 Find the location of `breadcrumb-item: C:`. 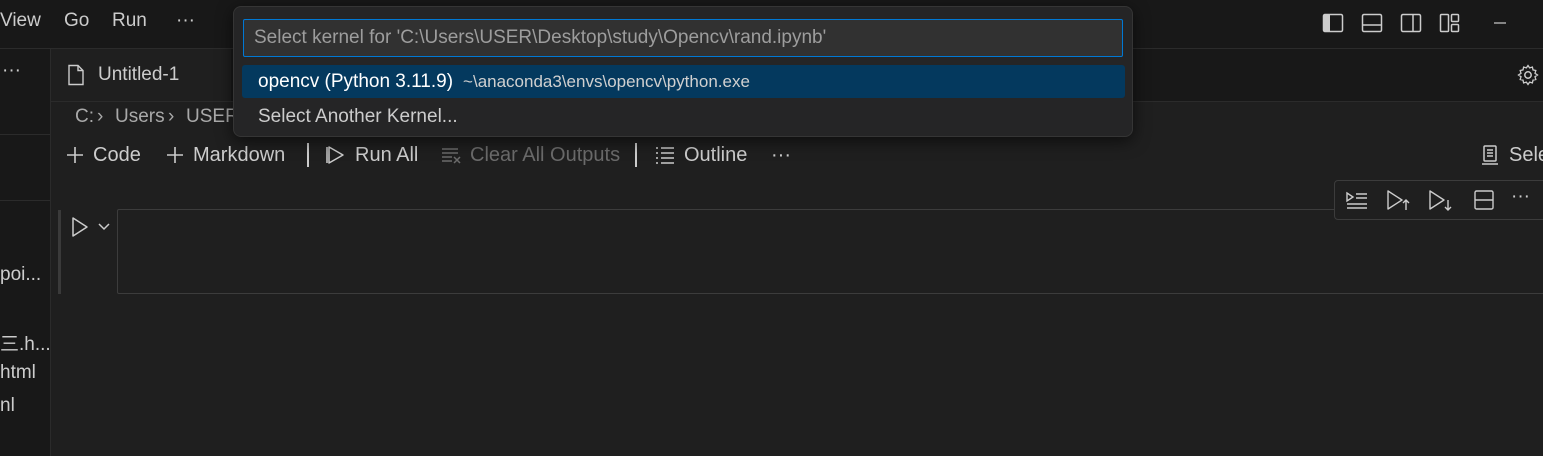

breadcrumb-item: C: is located at coordinates (84, 117).